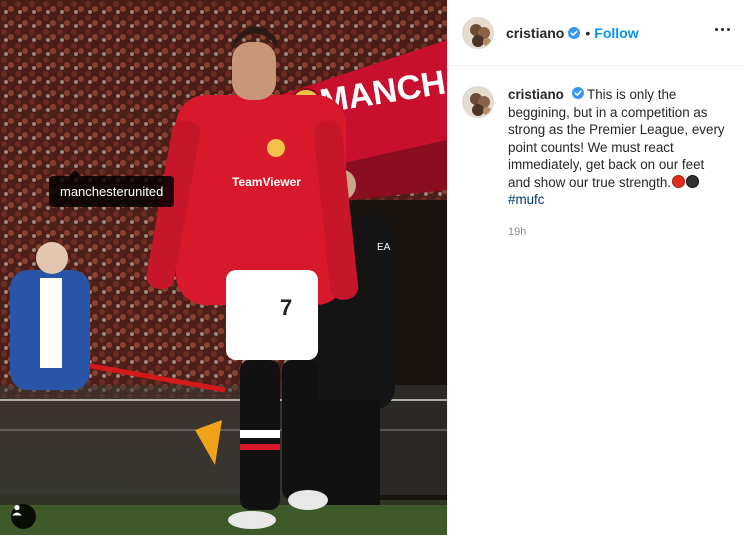 This screenshot has width=743, height=535. What do you see at coordinates (447, 267) in the screenshot?
I see `column-divider` at bounding box center [447, 267].